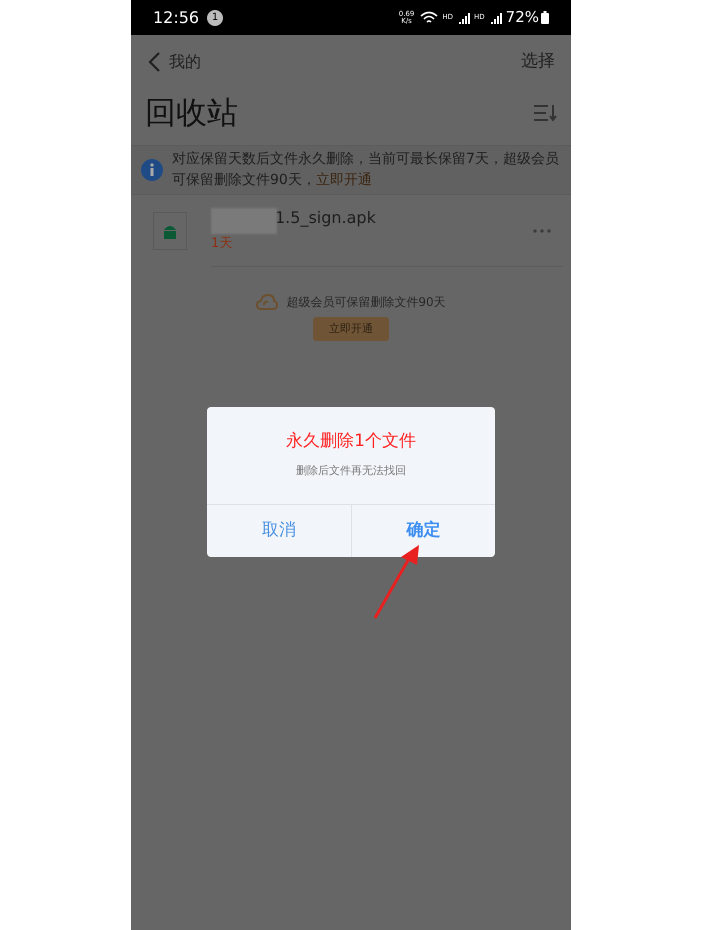 The height and width of the screenshot is (930, 702). What do you see at coordinates (542, 231) in the screenshot?
I see `more-icon` at bounding box center [542, 231].